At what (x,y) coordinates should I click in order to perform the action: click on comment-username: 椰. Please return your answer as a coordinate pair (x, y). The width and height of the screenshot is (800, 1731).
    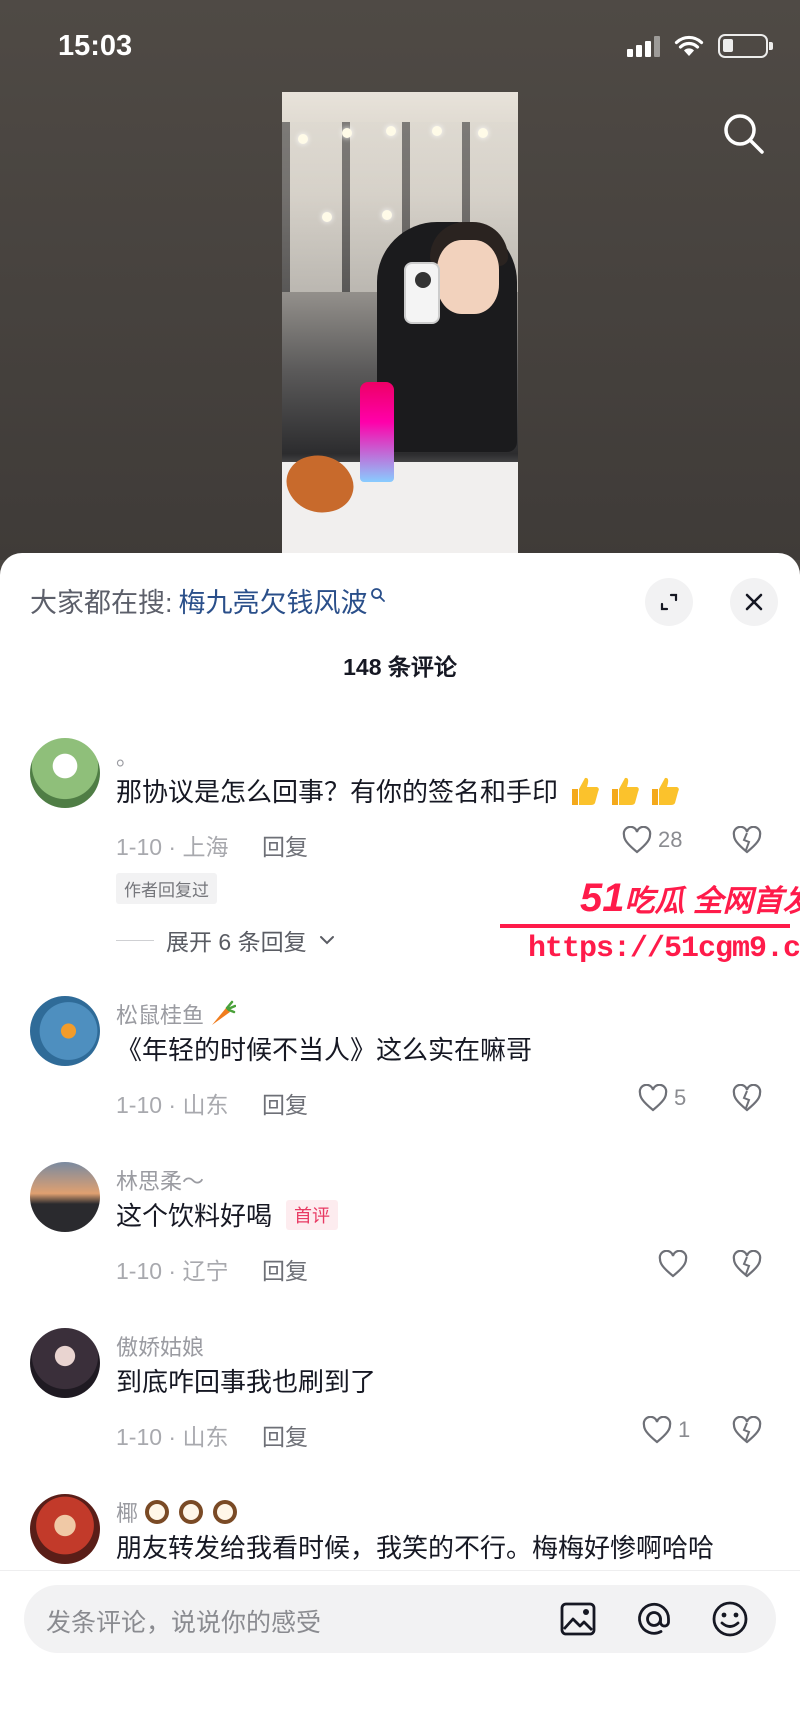
    Looking at the image, I should click on (178, 1512).